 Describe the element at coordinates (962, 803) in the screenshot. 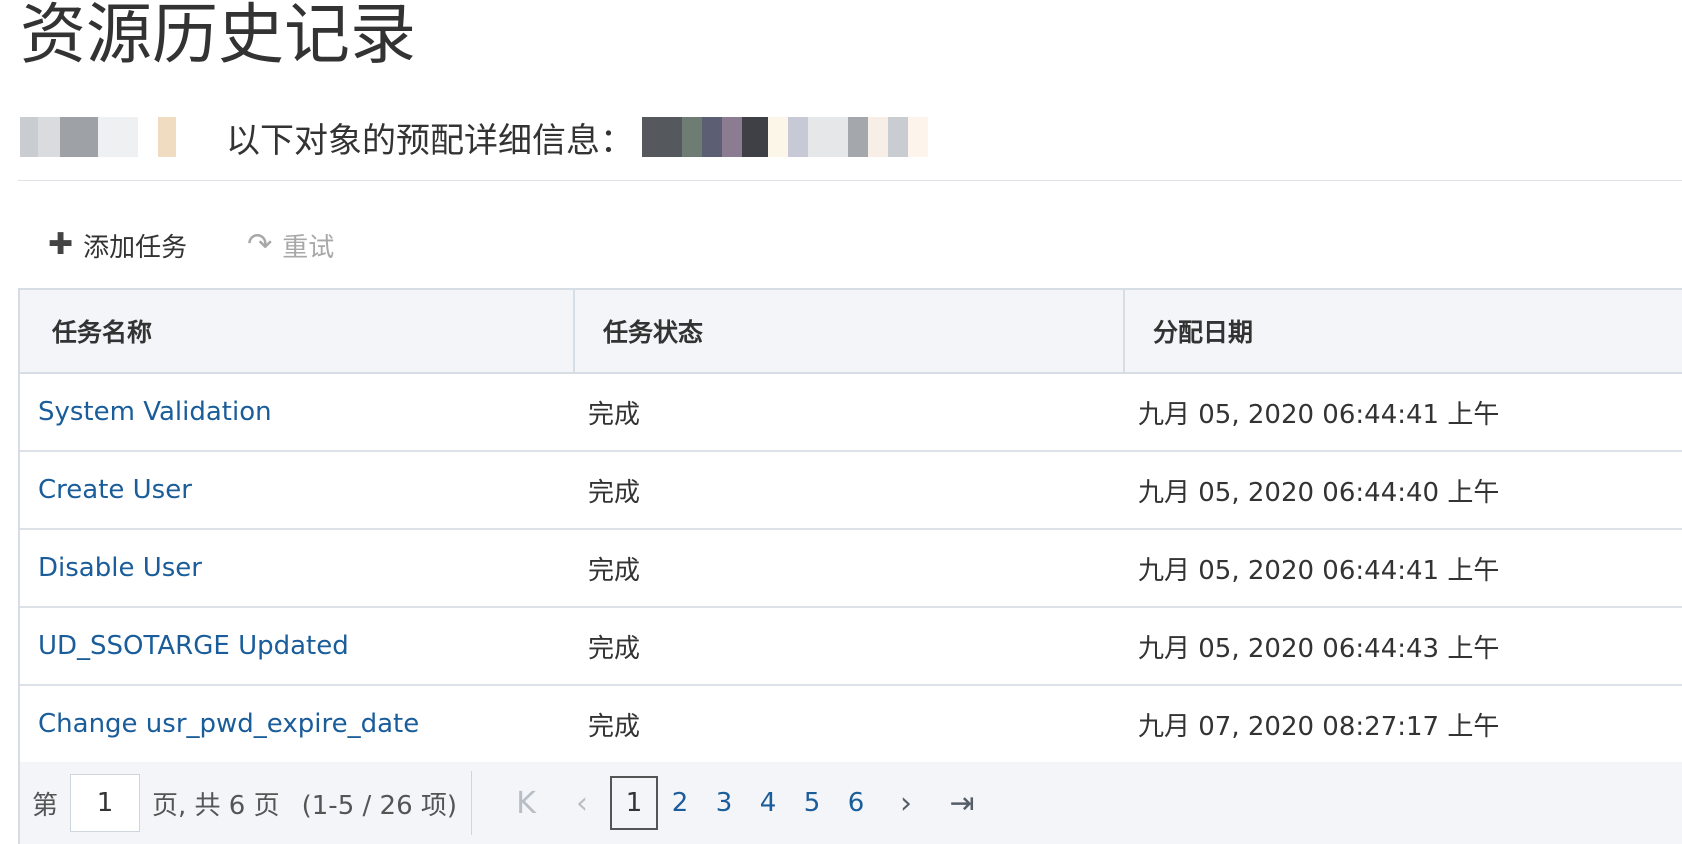

I see `last-page-icon: ⇥` at that location.